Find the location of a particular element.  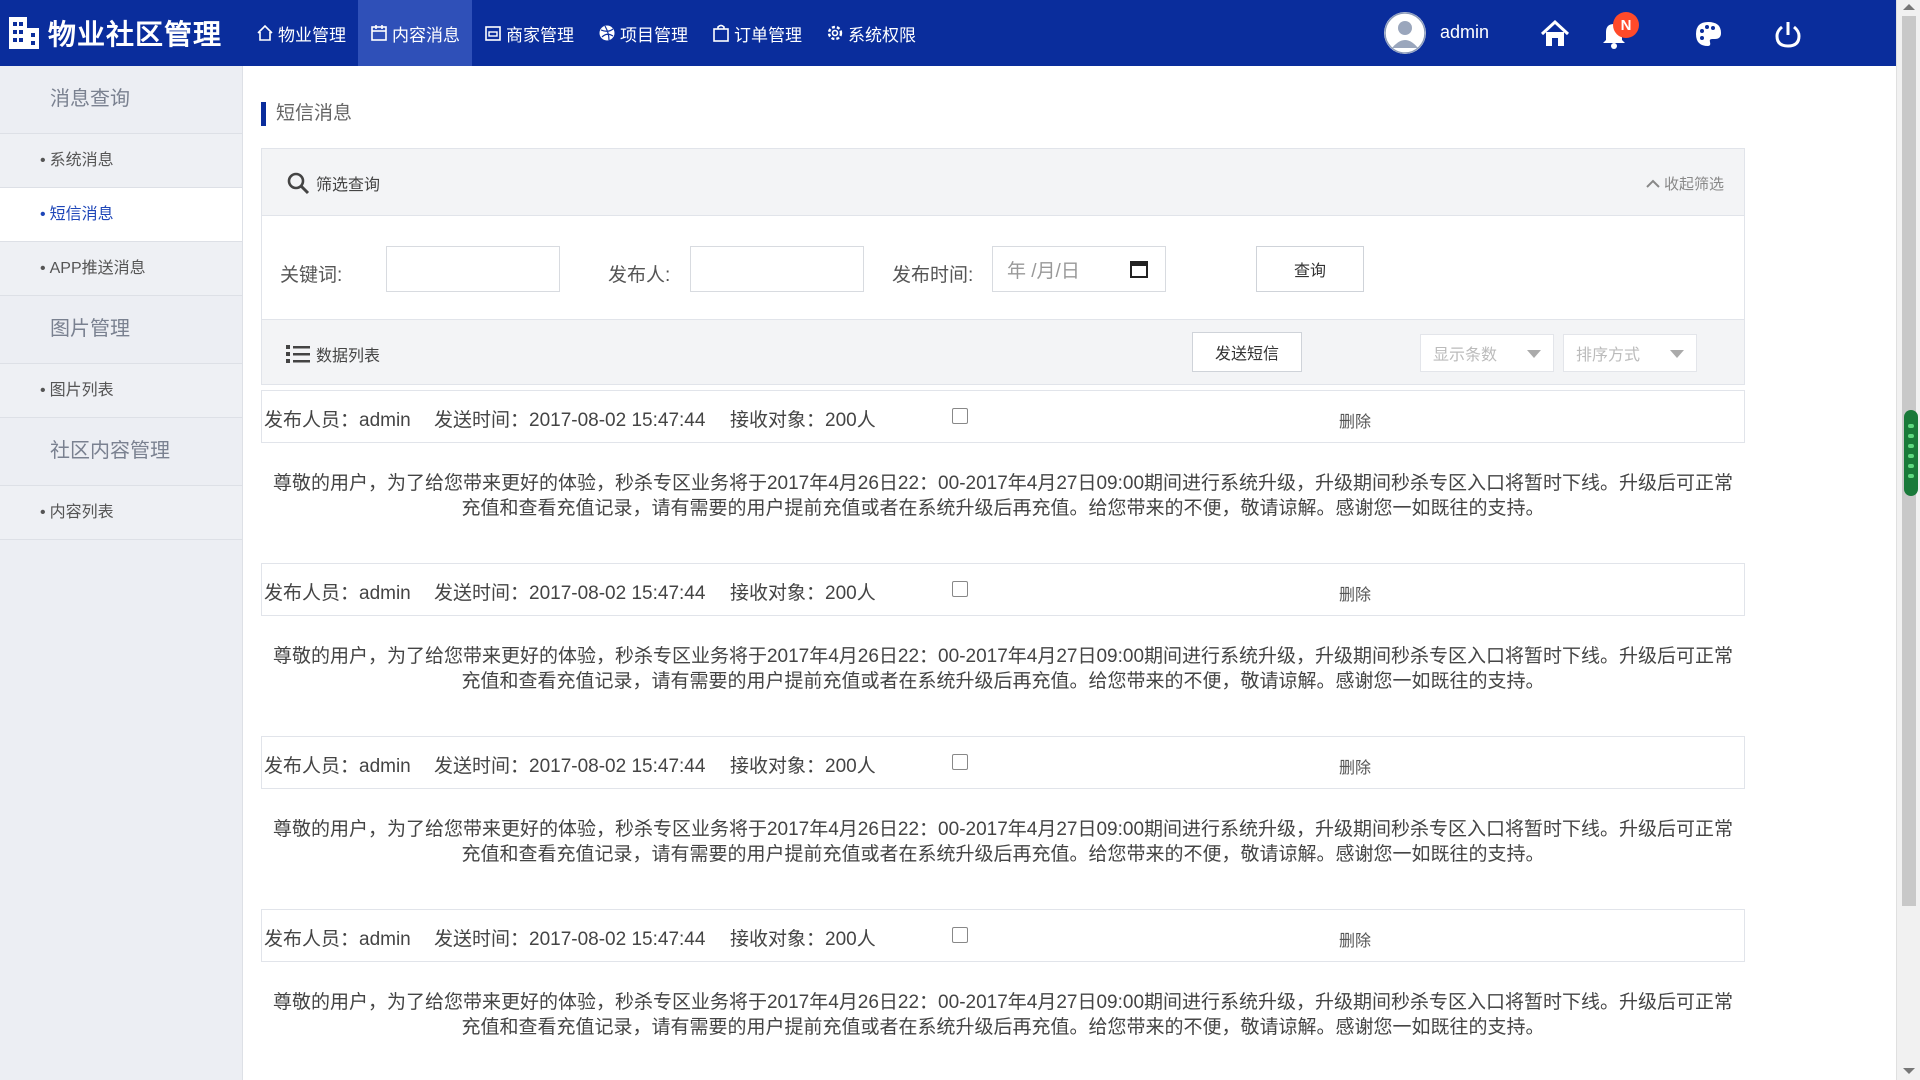

keyword-label: 关键词: is located at coordinates (311, 275).